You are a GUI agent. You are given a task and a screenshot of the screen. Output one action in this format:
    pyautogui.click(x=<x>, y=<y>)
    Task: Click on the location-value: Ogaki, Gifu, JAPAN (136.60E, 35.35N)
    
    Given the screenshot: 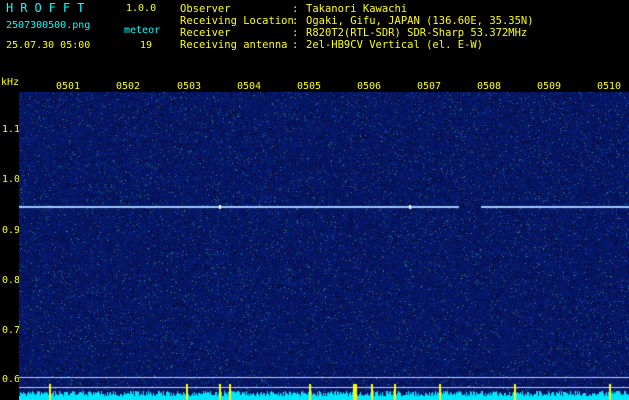 What is the action you would take?
    pyautogui.click(x=420, y=21)
    